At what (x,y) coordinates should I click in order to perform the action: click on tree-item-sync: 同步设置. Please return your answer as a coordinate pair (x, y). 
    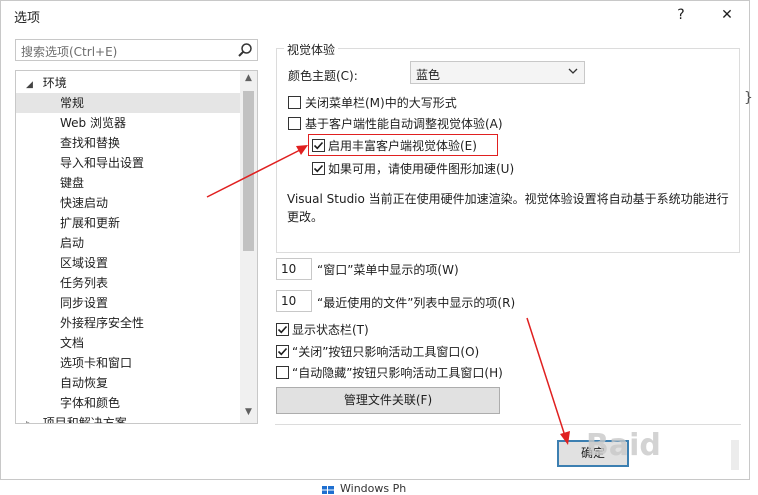
    Looking at the image, I should click on (84, 303).